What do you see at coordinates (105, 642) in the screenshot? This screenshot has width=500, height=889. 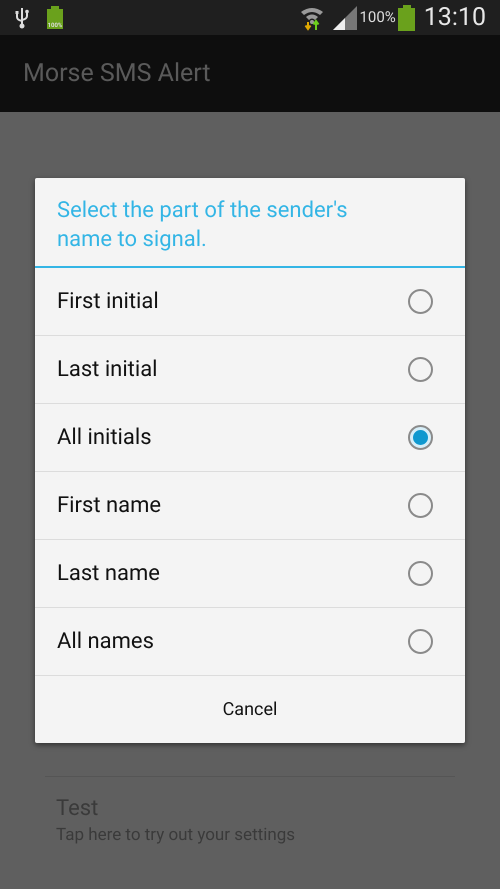 I see `option-label: All names` at bounding box center [105, 642].